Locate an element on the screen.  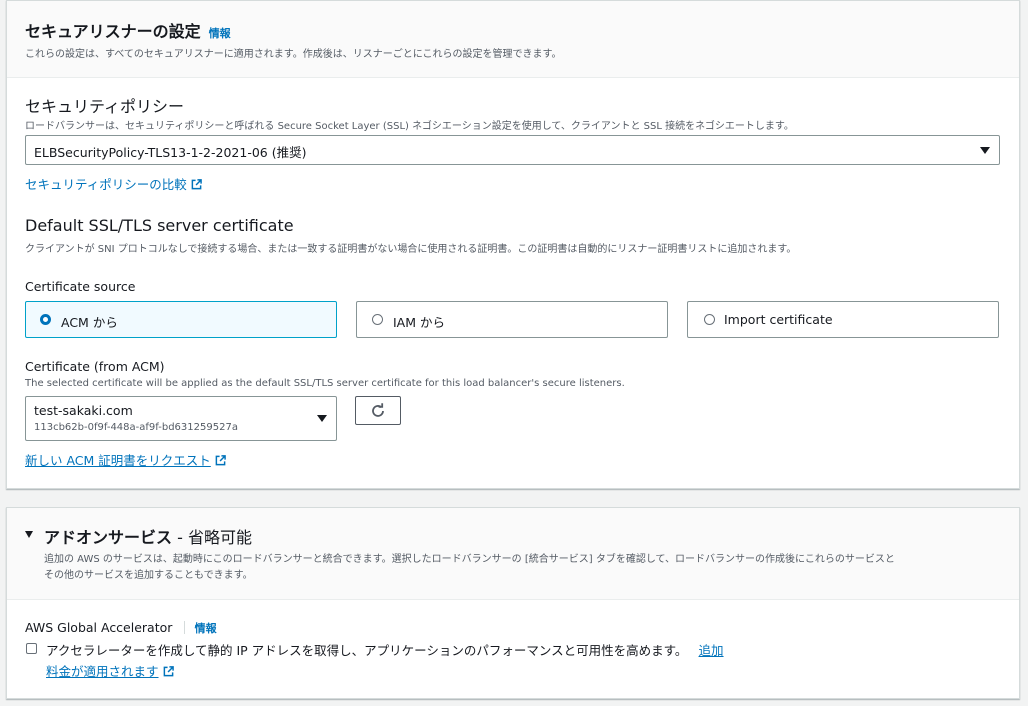
security-policy-select: ELBSecurityPolicy-TLS13-1-2-2021-06 (推奨) is located at coordinates (512, 150).